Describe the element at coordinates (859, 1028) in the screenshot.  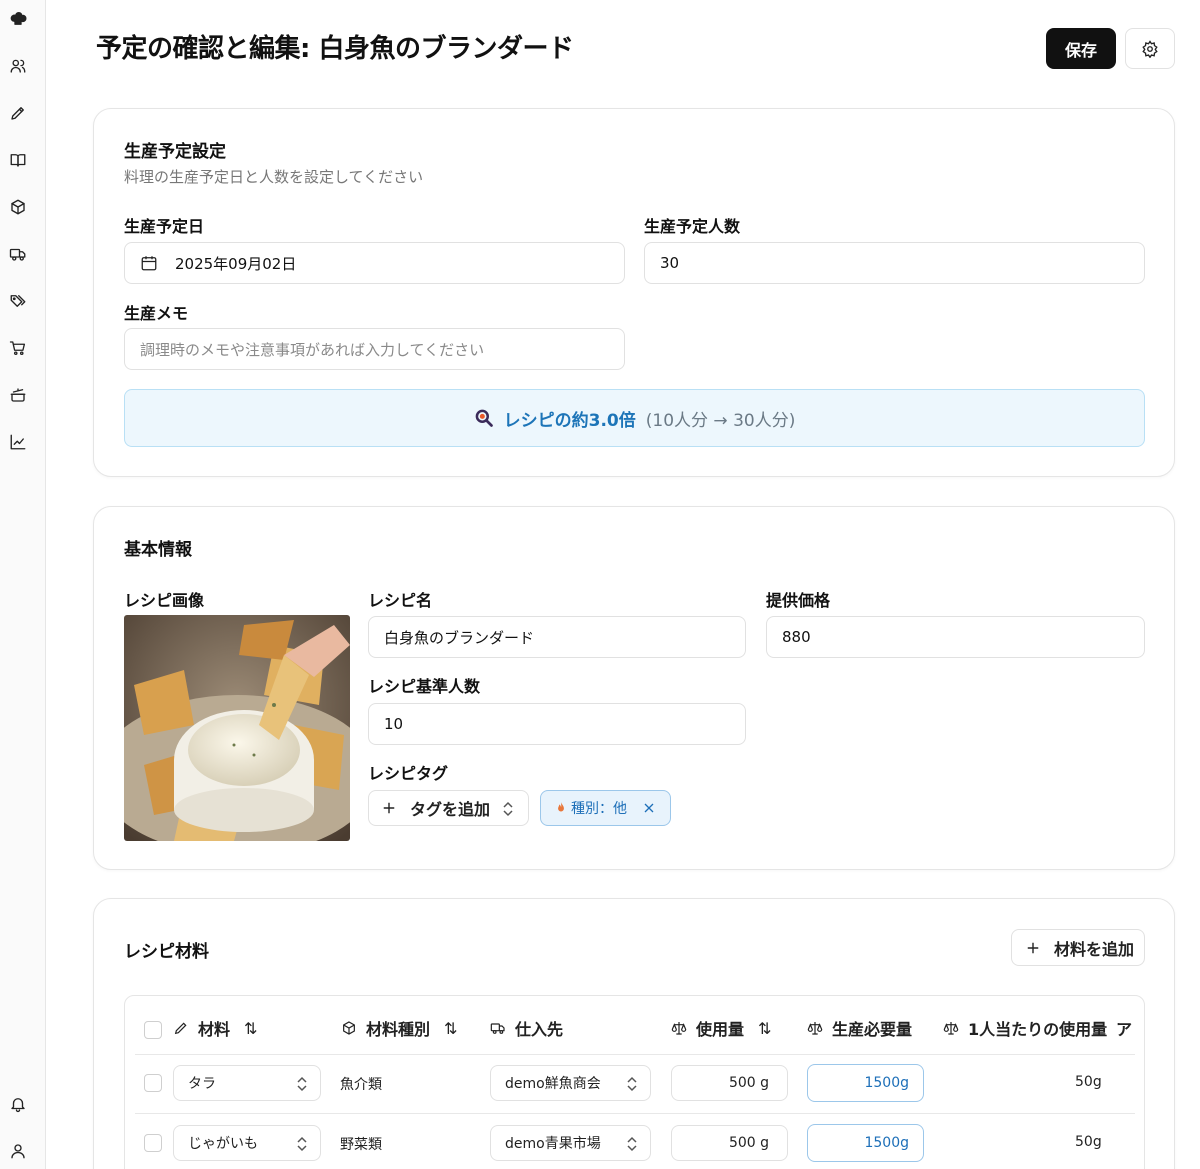
I see `col-required: 生産必要量` at that location.